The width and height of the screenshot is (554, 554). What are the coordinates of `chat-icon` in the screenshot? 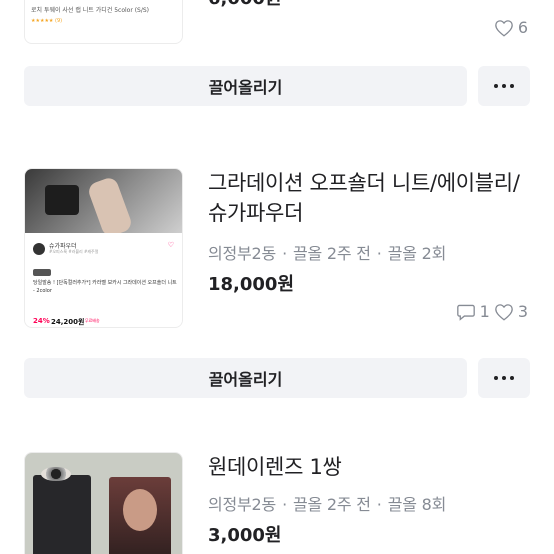 It's located at (465, 312).